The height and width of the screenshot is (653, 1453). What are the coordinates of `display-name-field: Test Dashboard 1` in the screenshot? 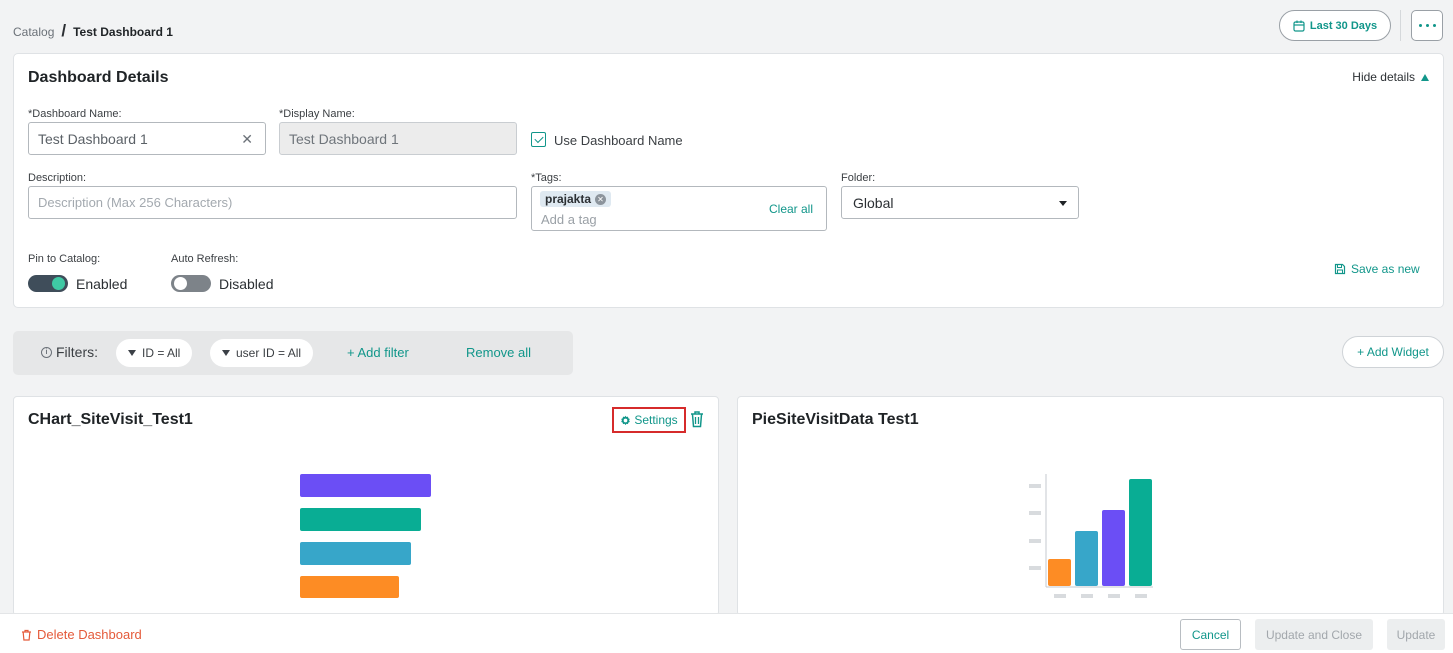 It's located at (398, 138).